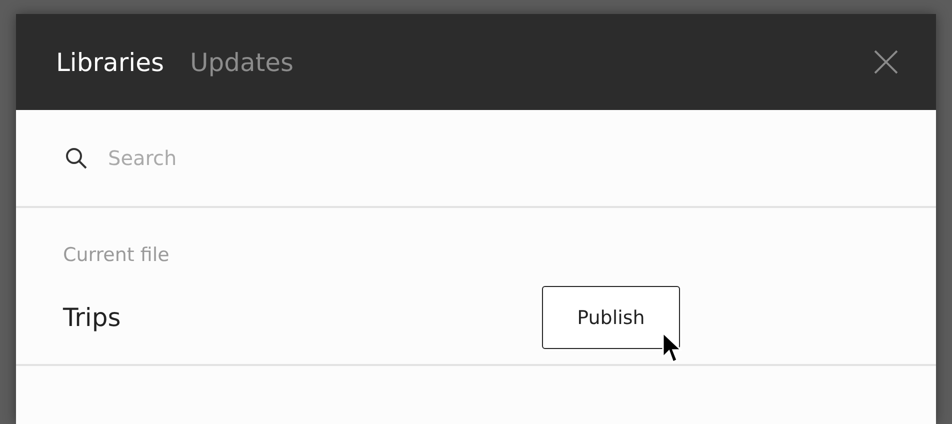 The height and width of the screenshot is (424, 952). Describe the element at coordinates (308, 158) in the screenshot. I see `search-field: Search` at that location.